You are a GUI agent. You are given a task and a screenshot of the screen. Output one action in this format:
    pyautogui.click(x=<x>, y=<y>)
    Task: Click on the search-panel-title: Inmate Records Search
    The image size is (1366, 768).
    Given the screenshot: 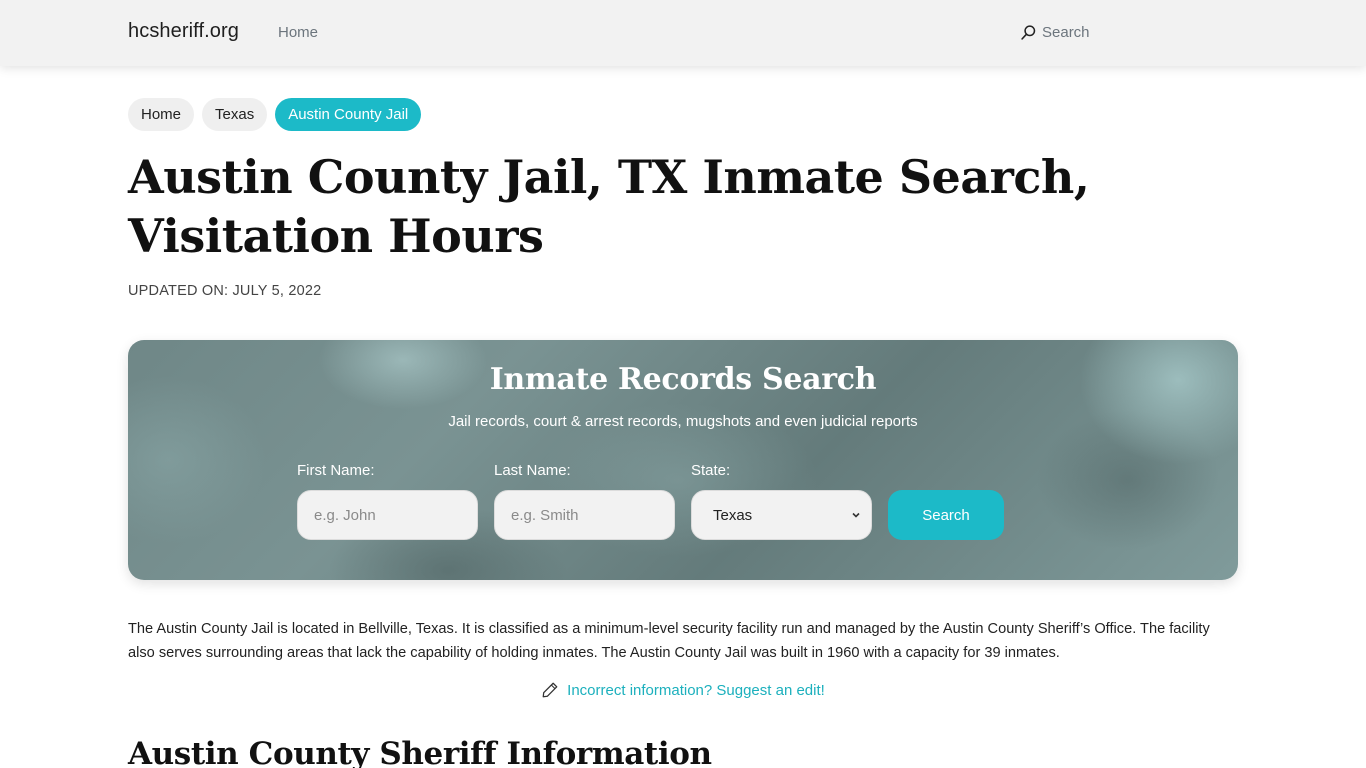 What is the action you would take?
    pyautogui.click(x=683, y=379)
    